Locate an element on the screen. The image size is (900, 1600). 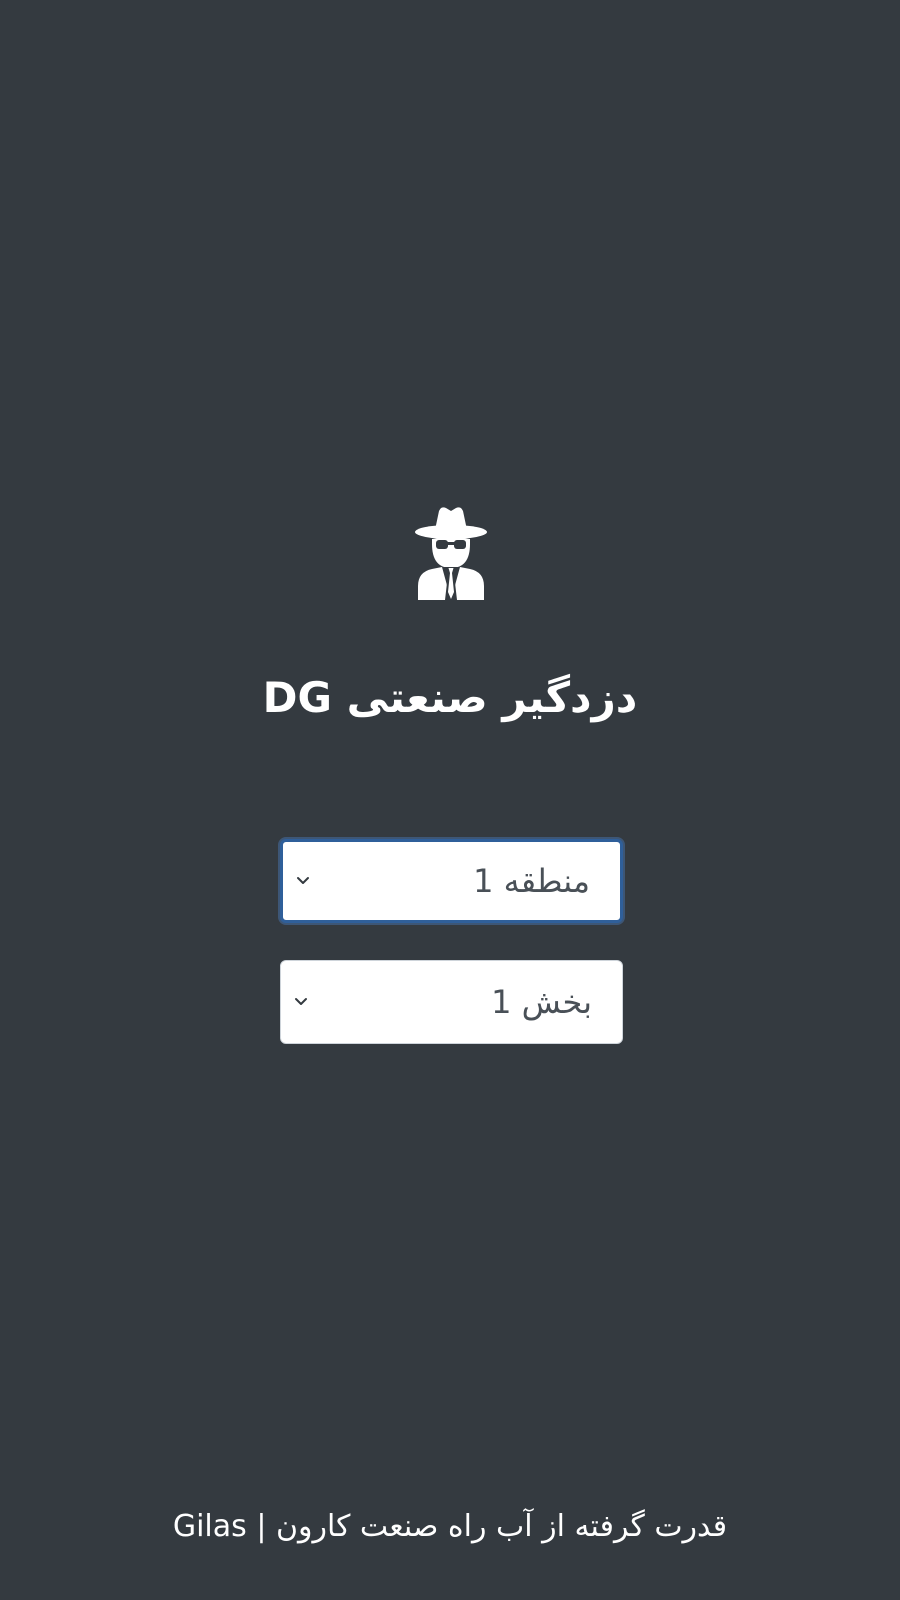
section-select: بخش 1 is located at coordinates (451, 1002).